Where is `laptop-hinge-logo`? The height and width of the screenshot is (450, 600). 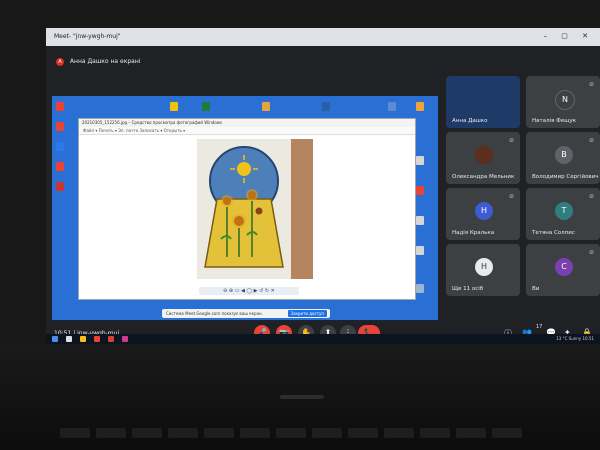 laptop-hinge-logo is located at coordinates (302, 397).